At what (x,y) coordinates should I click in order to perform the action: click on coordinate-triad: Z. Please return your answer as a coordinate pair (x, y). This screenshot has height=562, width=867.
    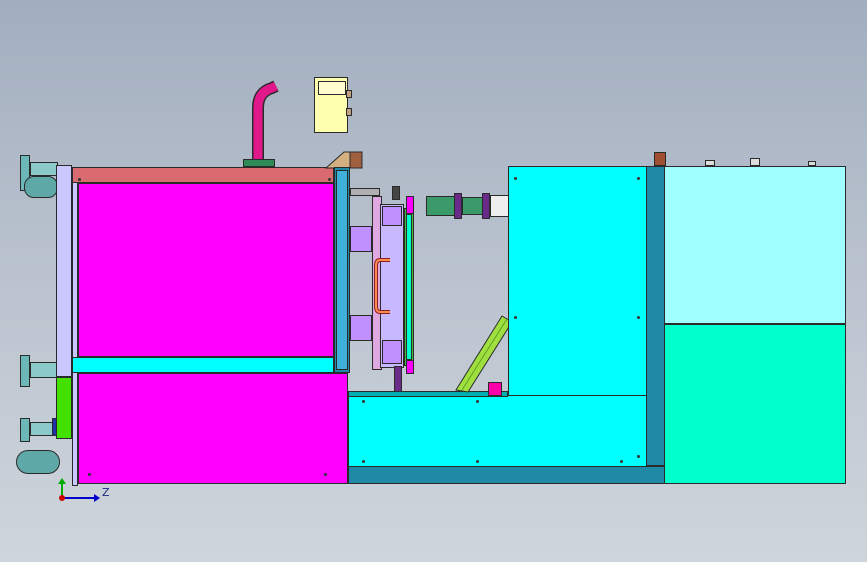
    Looking at the image, I should click on (80, 493).